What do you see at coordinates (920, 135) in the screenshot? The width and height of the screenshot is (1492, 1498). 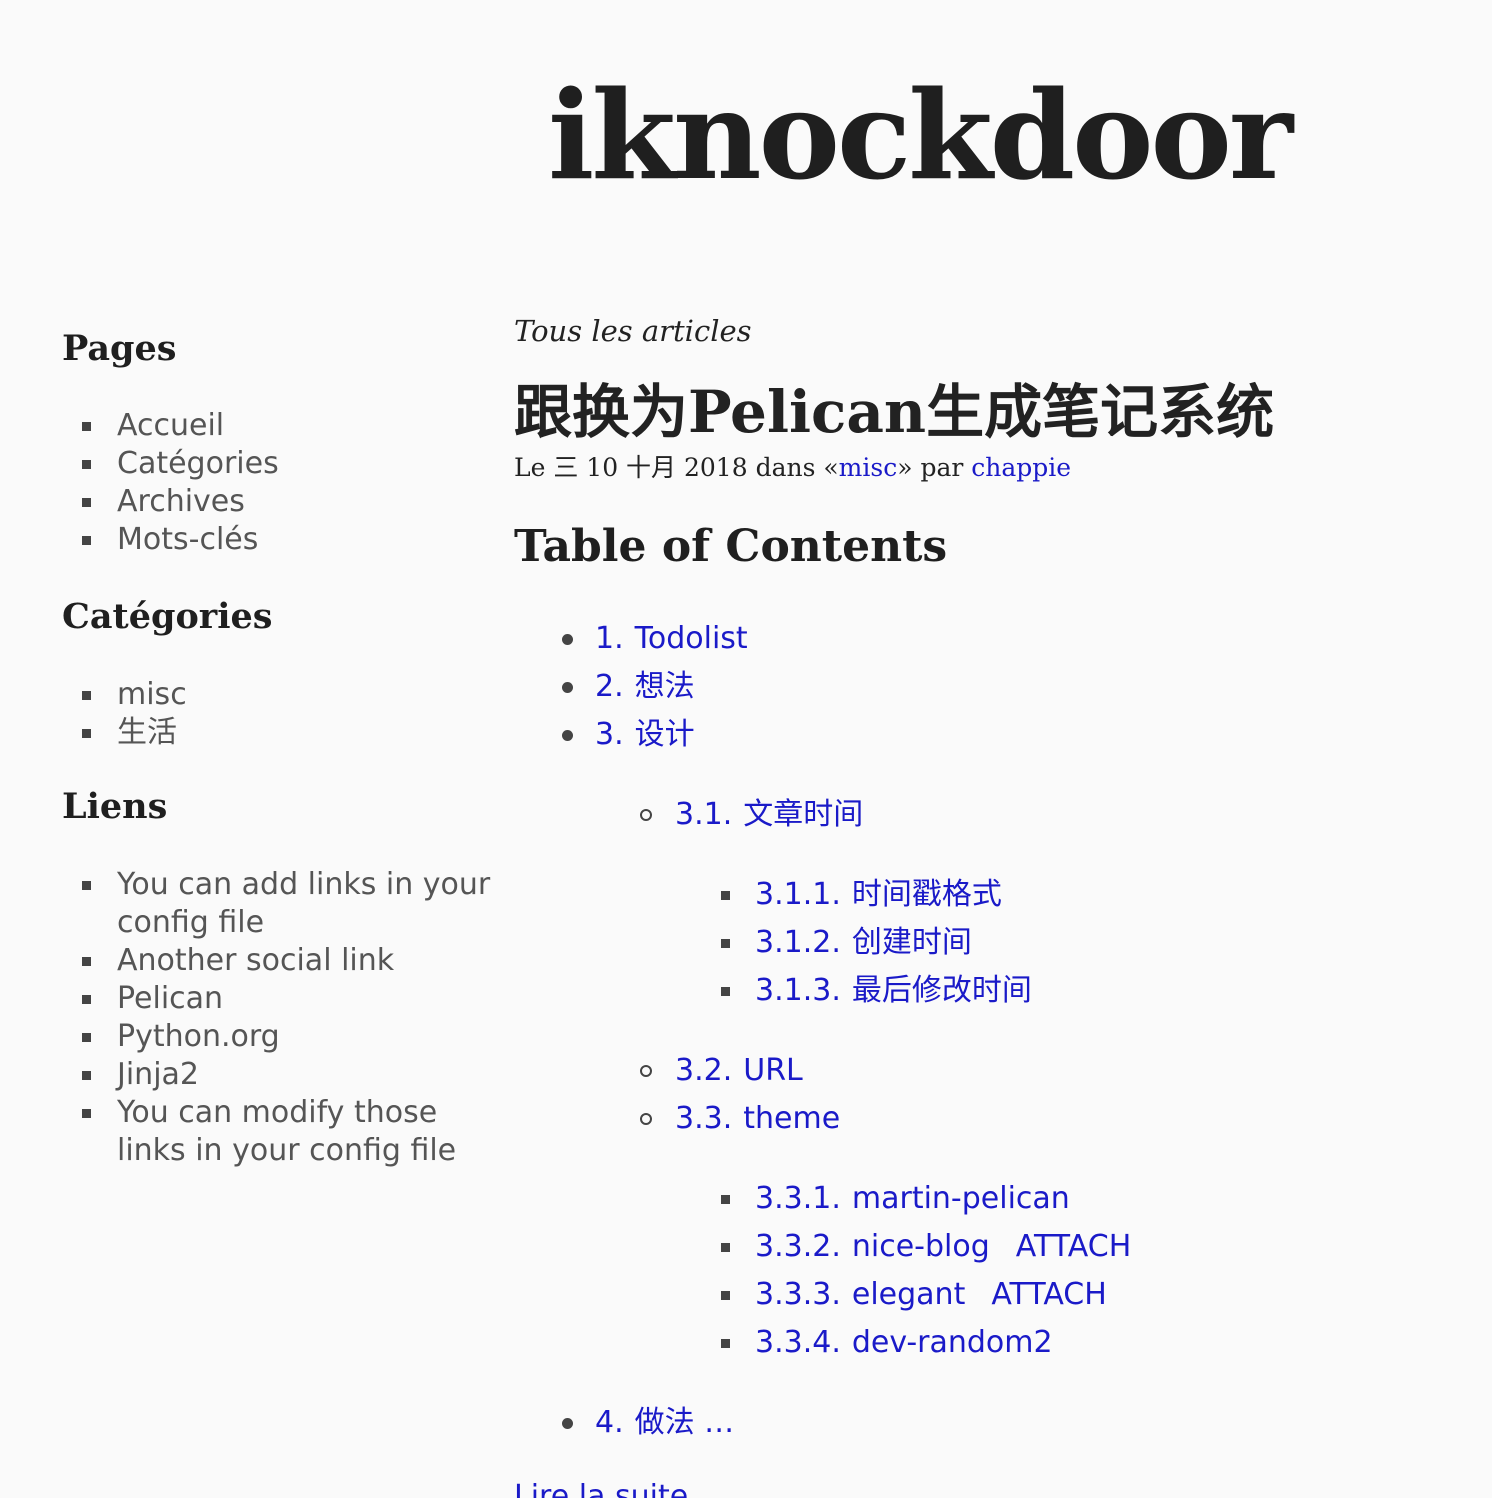 I see `site-title: iknockdoor` at bounding box center [920, 135].